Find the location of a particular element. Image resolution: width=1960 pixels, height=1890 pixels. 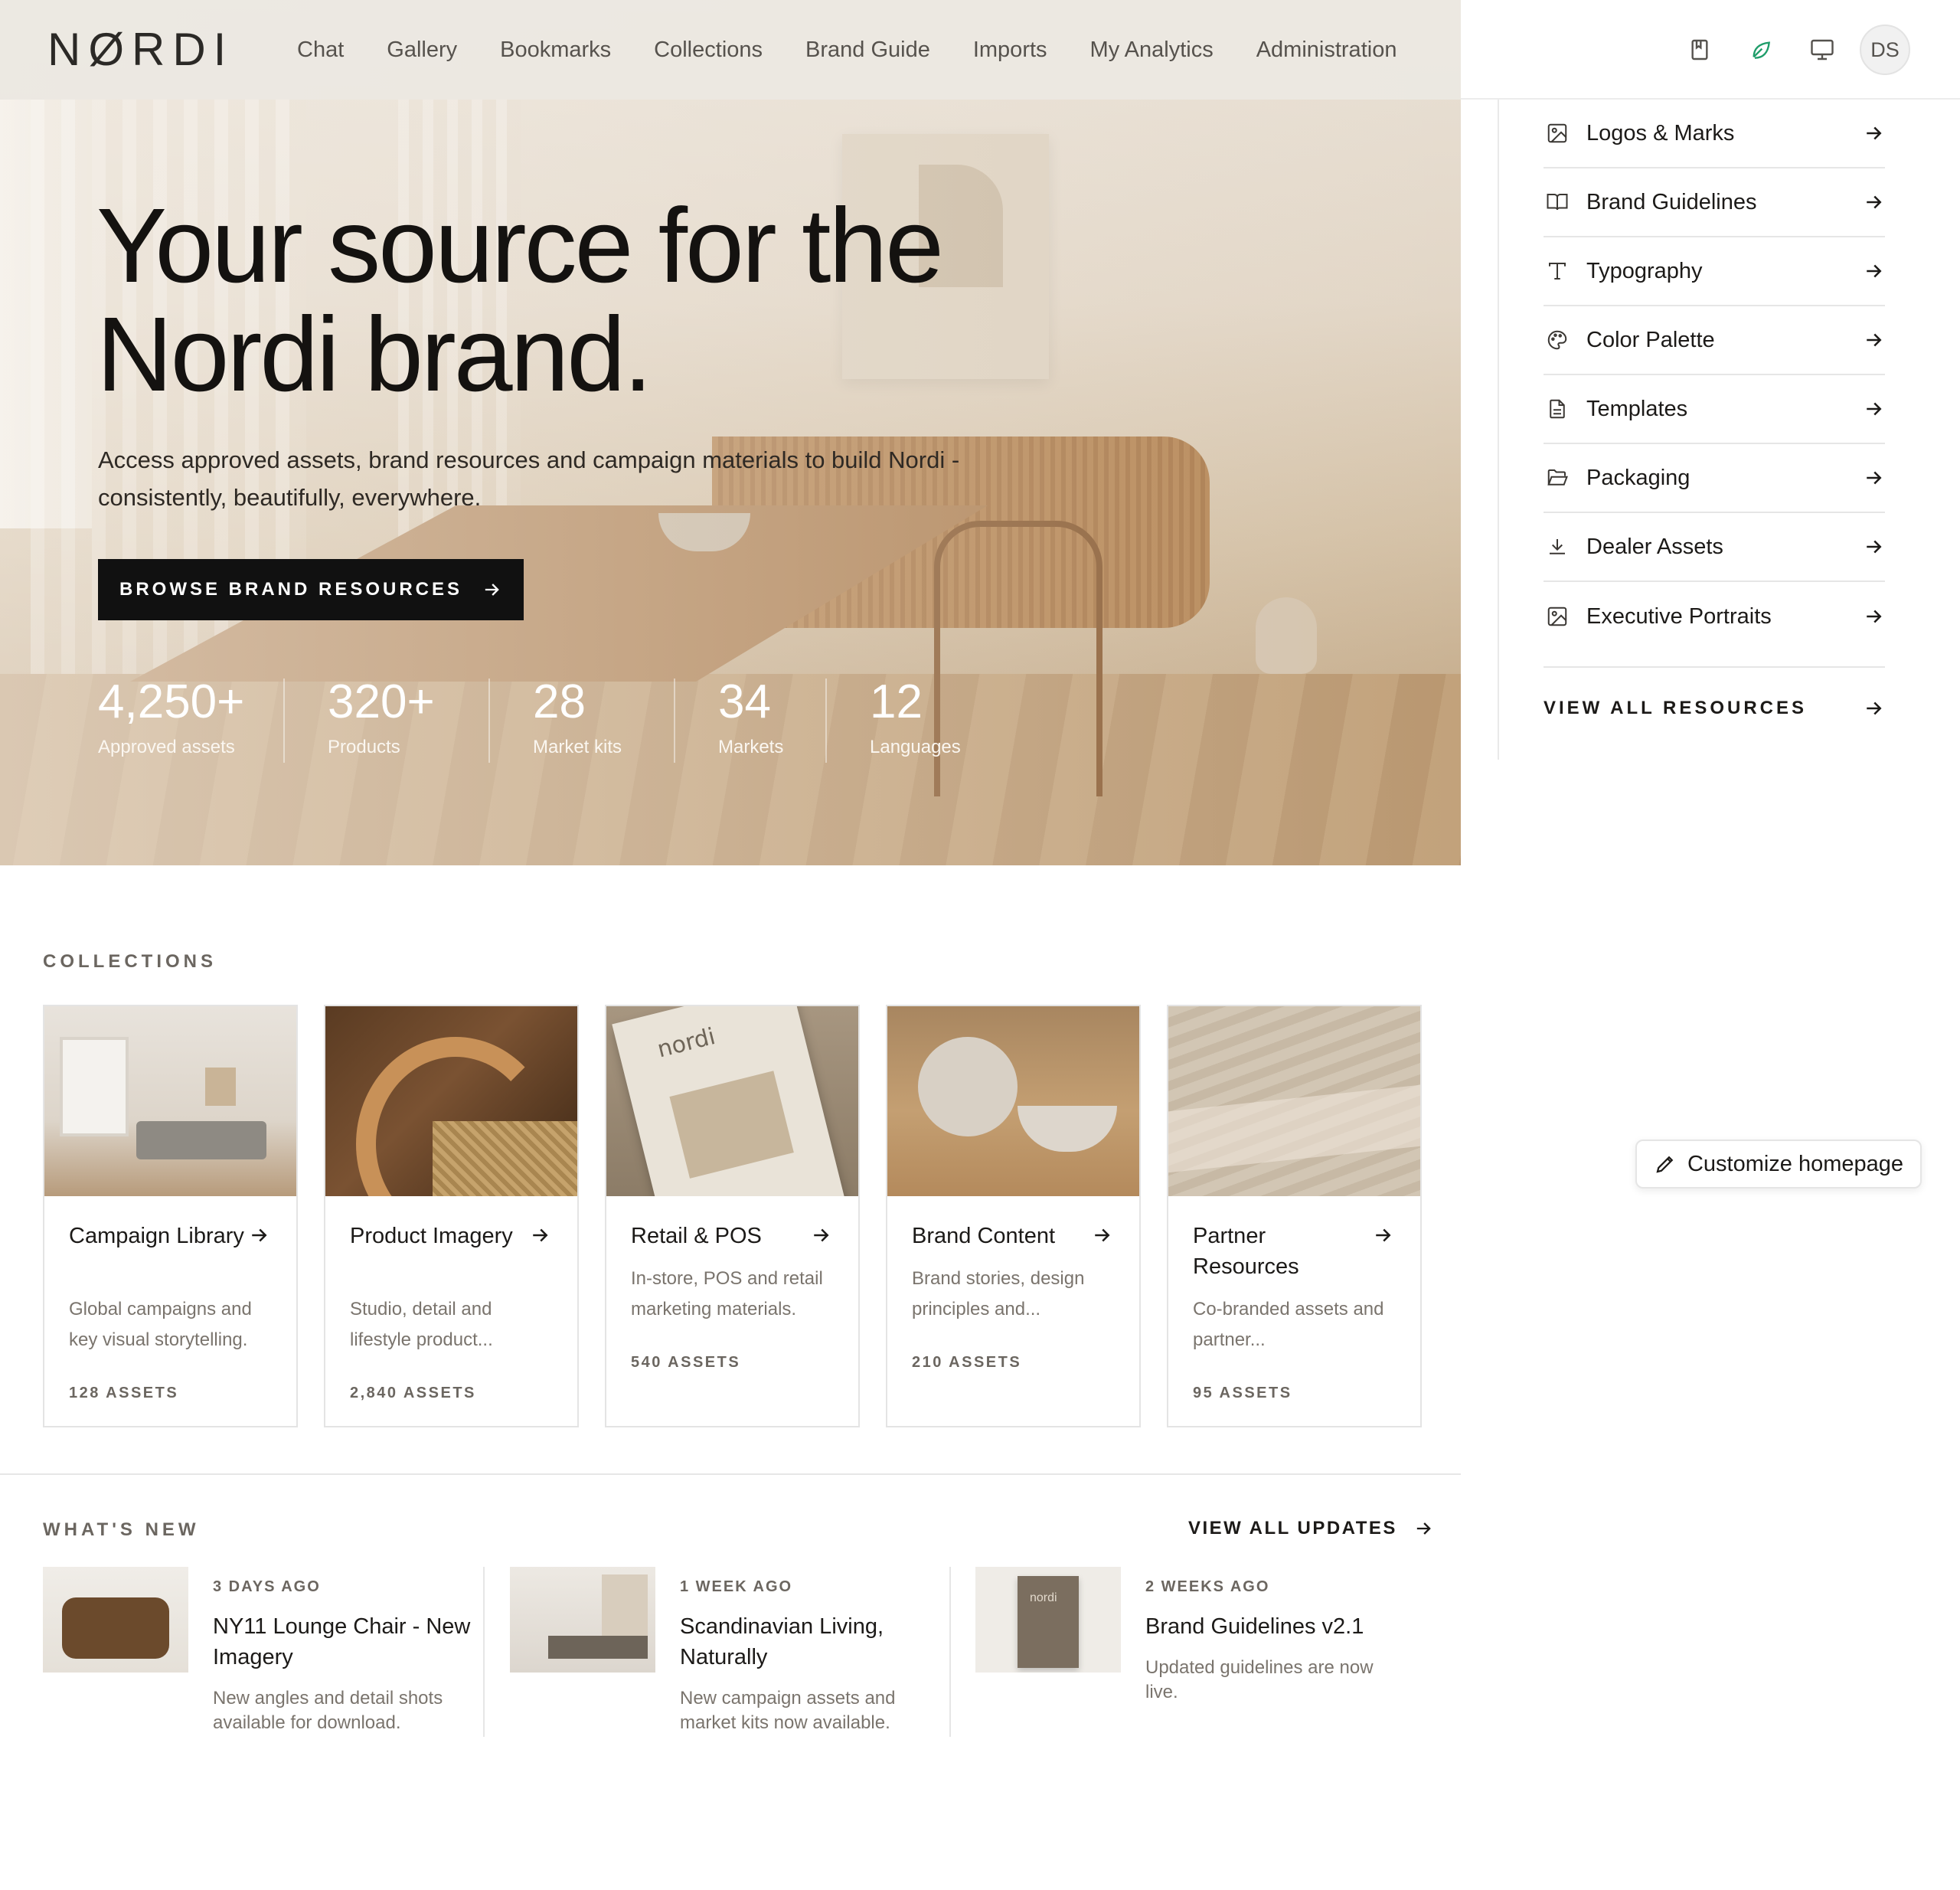

stat-products: 320+ Products is located at coordinates (408, 720).